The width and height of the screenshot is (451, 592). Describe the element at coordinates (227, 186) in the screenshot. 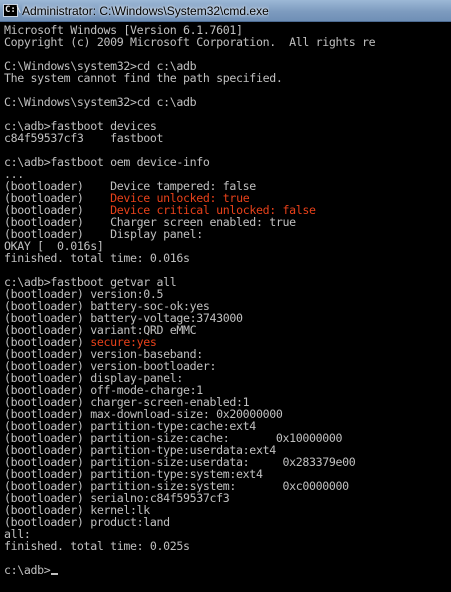

I see `console-line: (bootloader) Device tampered: false` at that location.